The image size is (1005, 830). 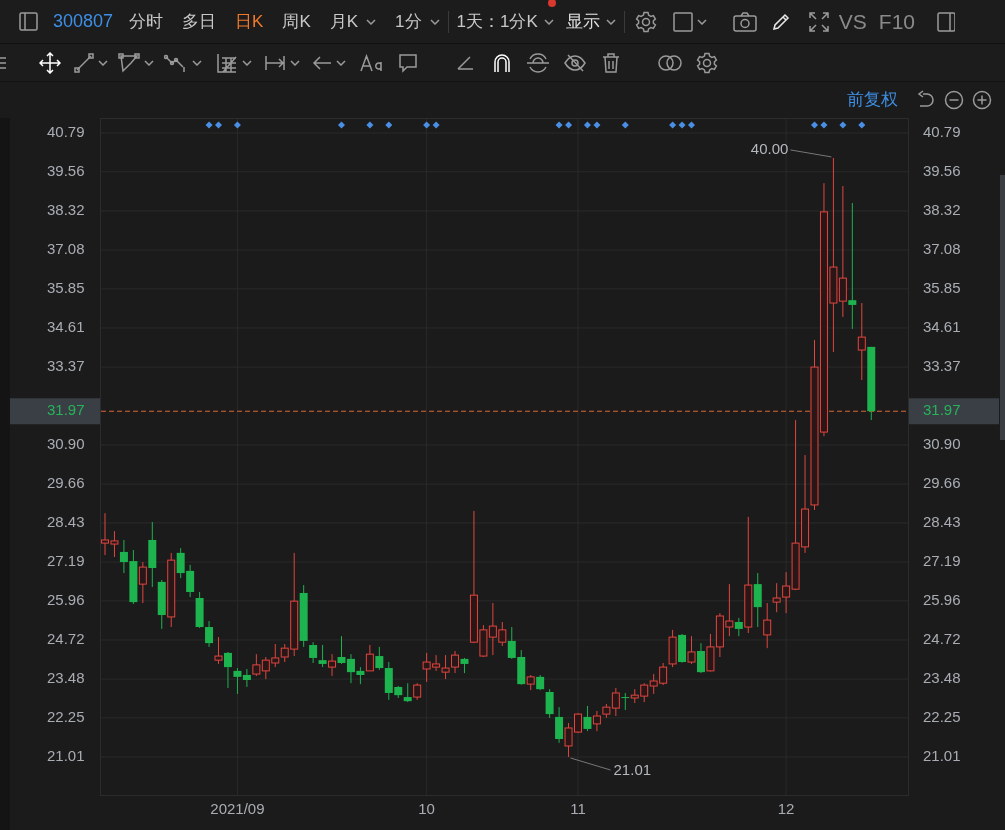 I want to click on polygon-tool-button, so click(x=136, y=62).